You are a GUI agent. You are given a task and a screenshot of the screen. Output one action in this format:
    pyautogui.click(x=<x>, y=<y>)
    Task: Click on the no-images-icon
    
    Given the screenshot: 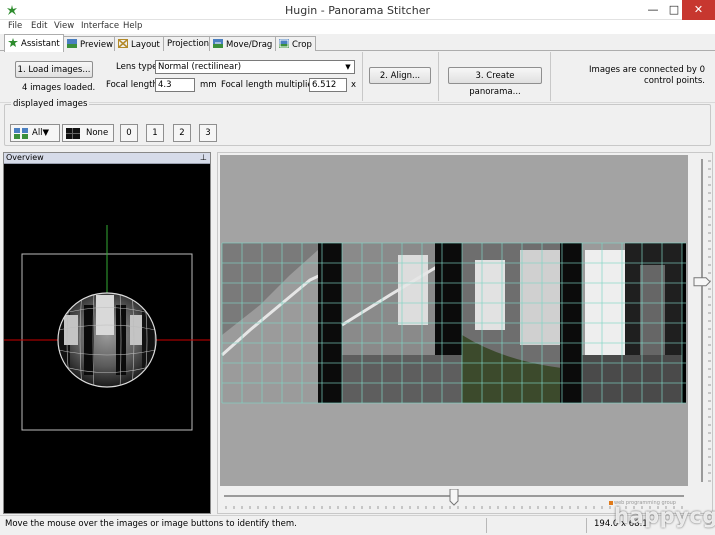 What is the action you would take?
    pyautogui.click(x=73, y=133)
    